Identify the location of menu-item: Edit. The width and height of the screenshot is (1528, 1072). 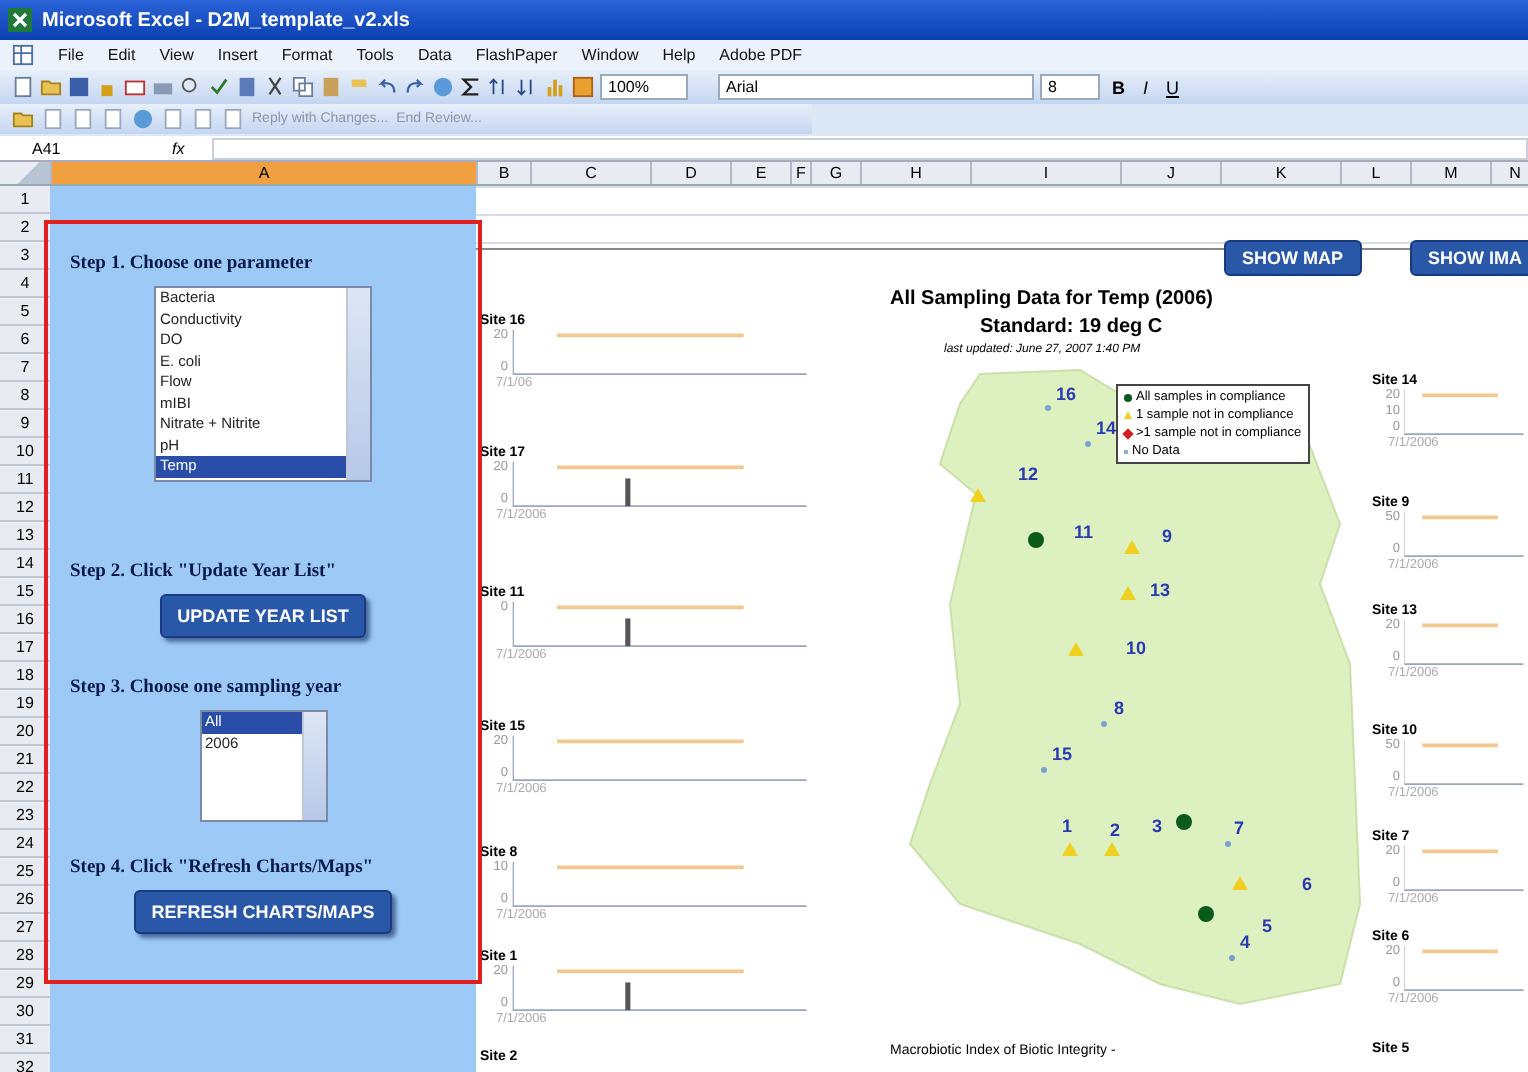
(121, 55).